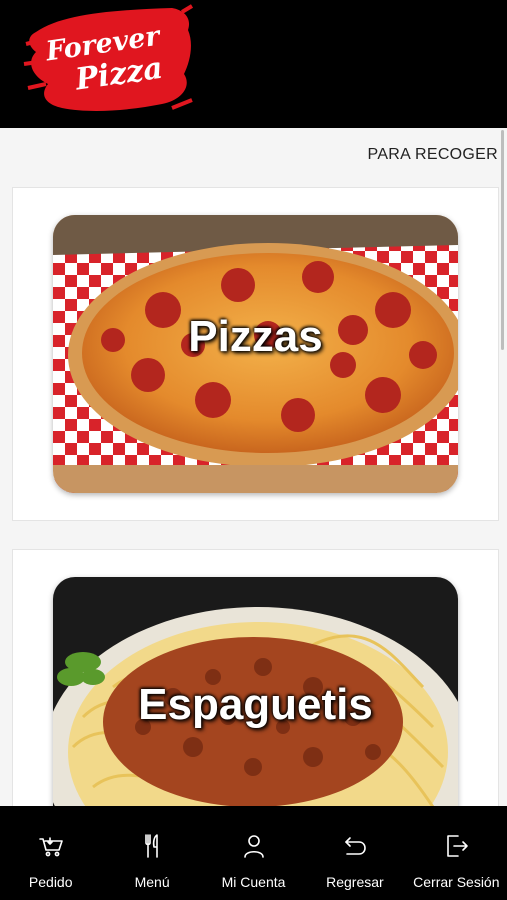 Image resolution: width=507 pixels, height=900 pixels. Describe the element at coordinates (50, 882) in the screenshot. I see `nav-label-pedido: Pedido` at that location.